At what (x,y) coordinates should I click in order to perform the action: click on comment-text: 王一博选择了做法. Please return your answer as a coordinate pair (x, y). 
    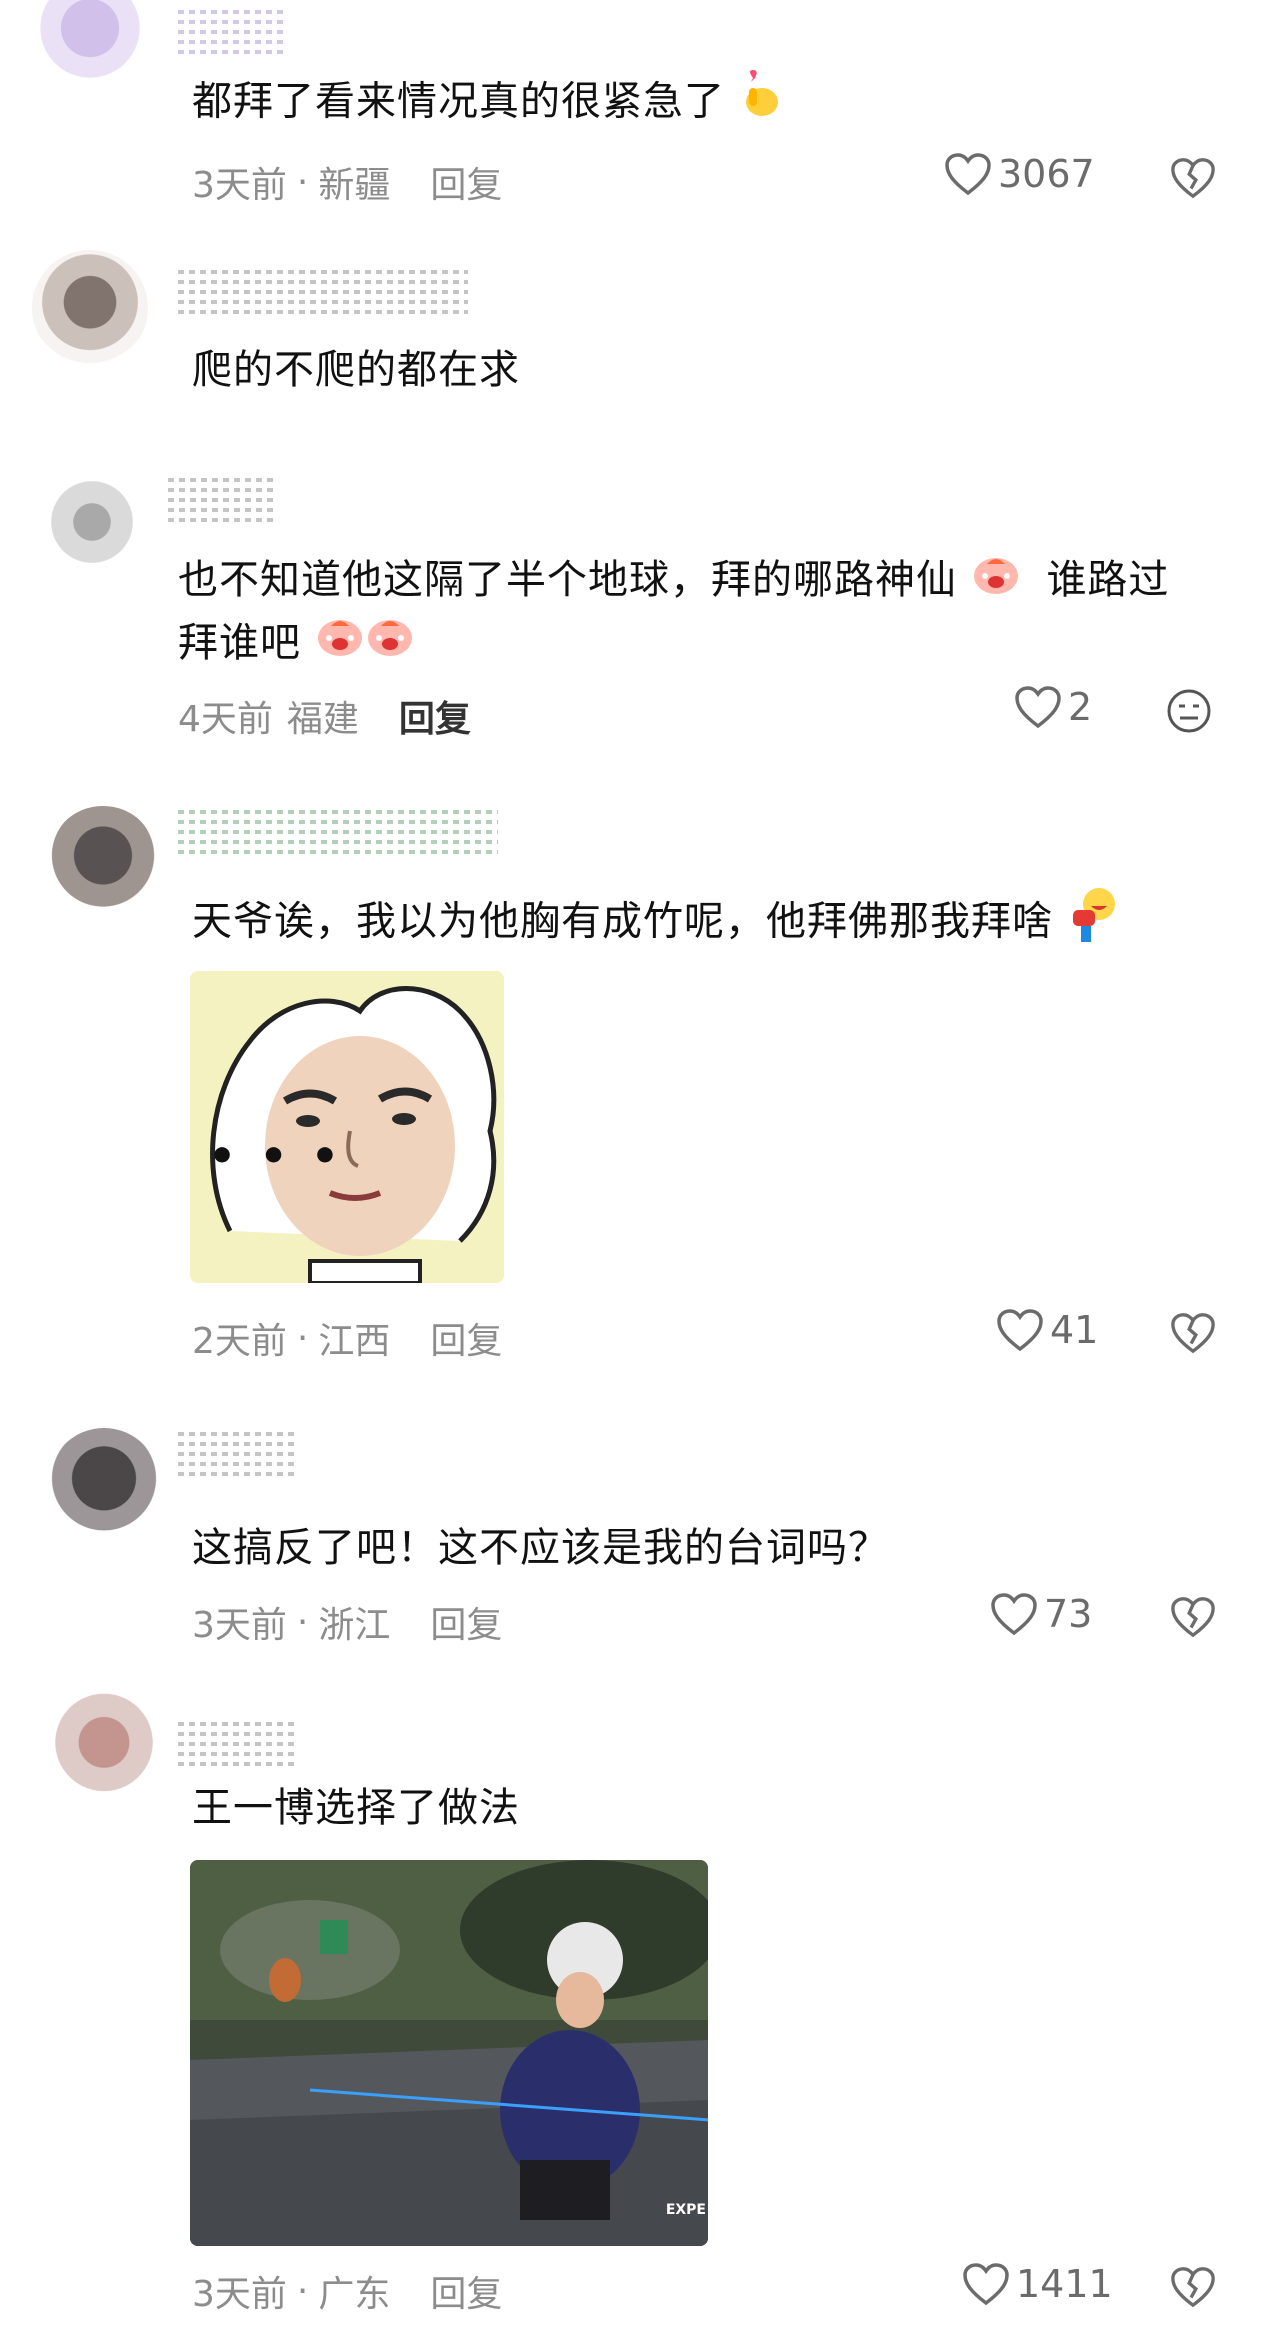
    Looking at the image, I should click on (356, 1808).